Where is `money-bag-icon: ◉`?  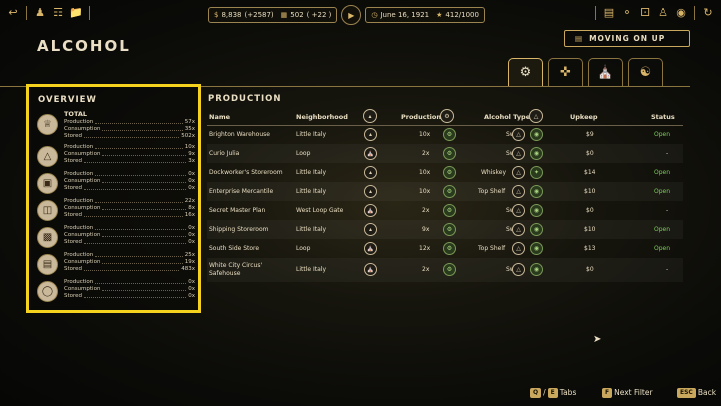
money-bag-icon: ◉ is located at coordinates (681, 13).